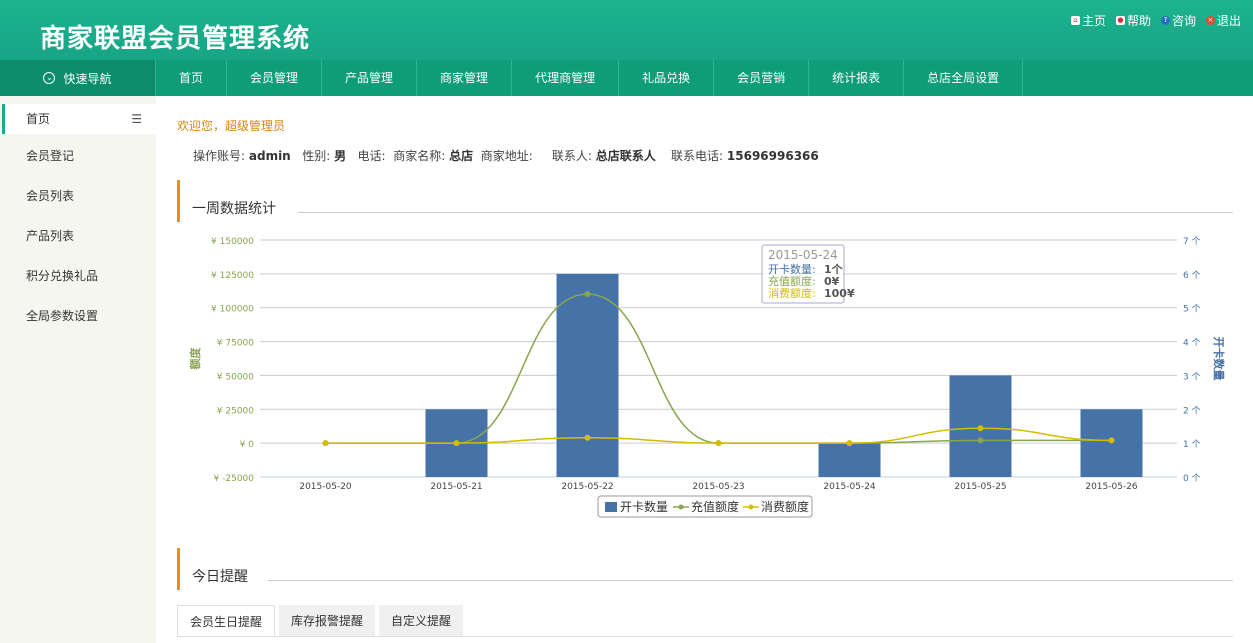  I want to click on y-right-tick-label: 5 个, so click(1192, 309).